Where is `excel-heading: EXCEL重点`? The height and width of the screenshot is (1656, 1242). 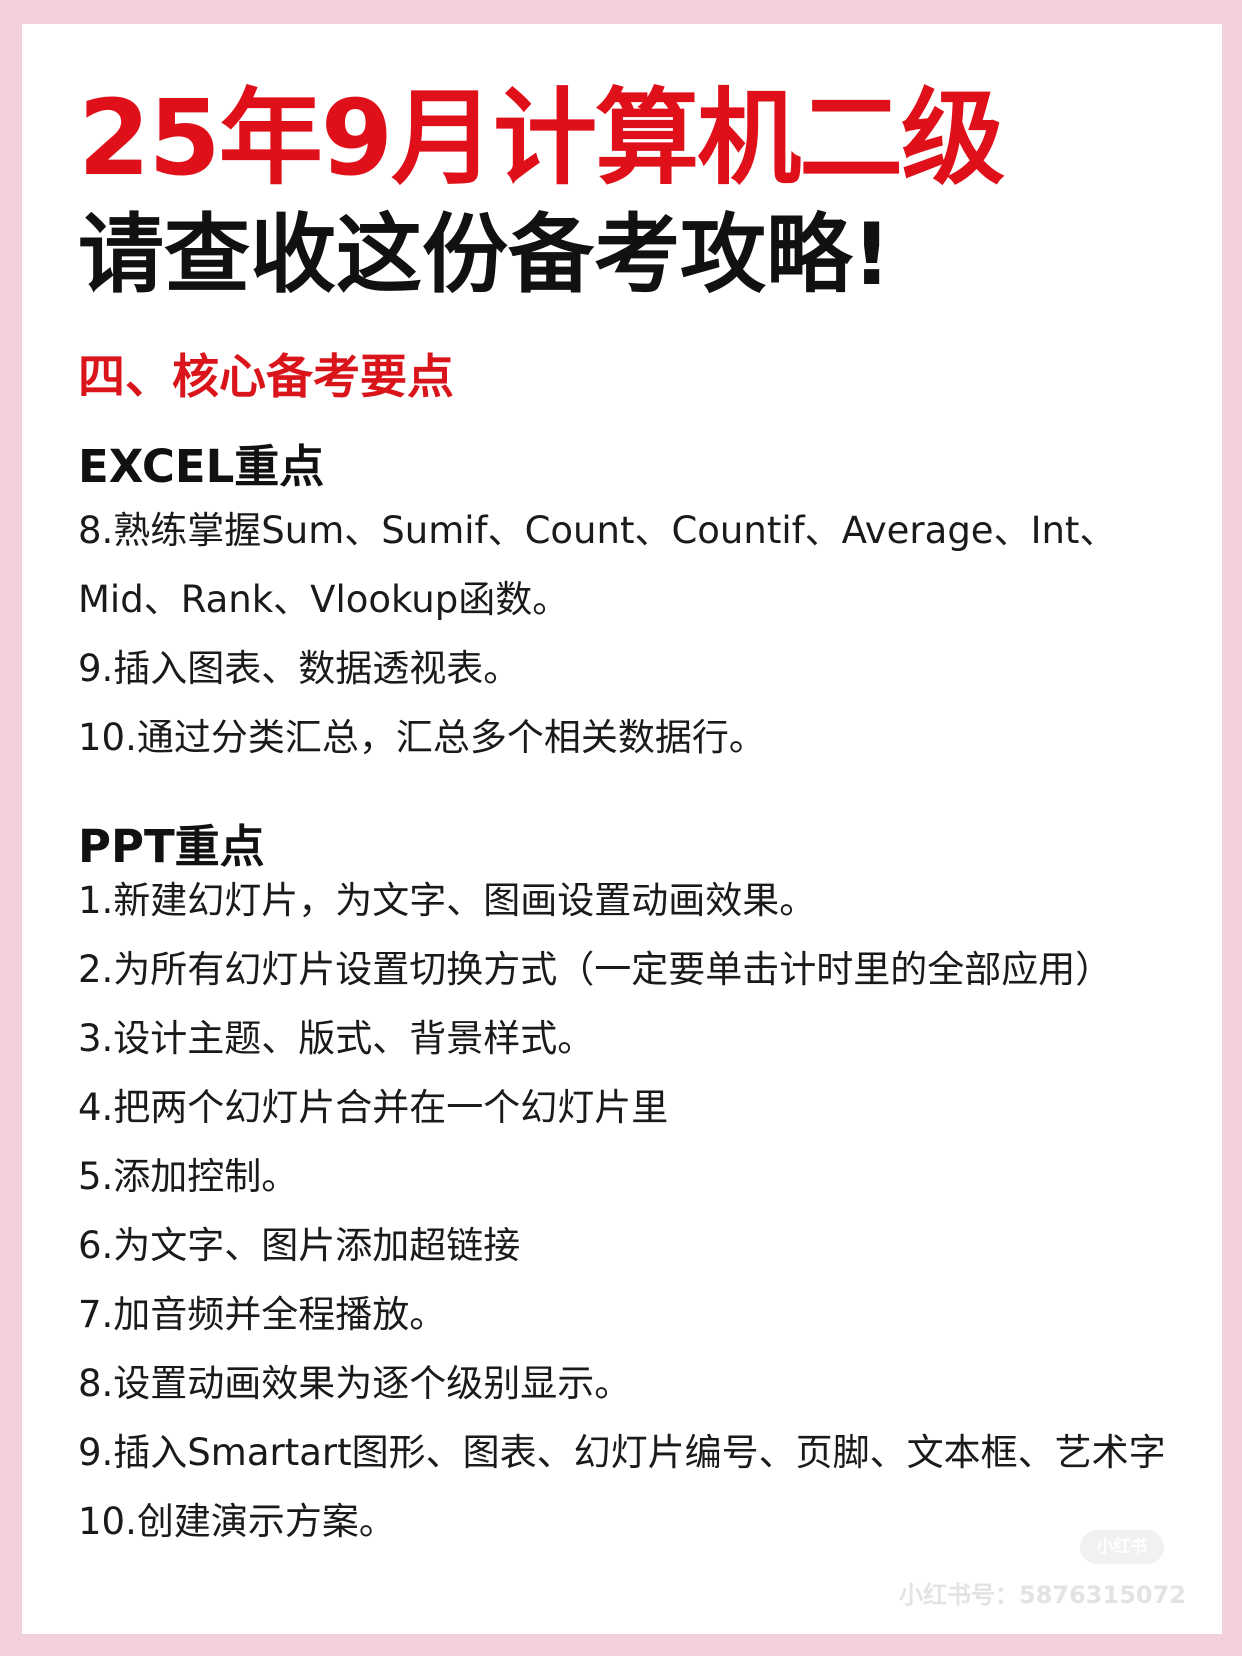 excel-heading: EXCEL重点 is located at coordinates (201, 466).